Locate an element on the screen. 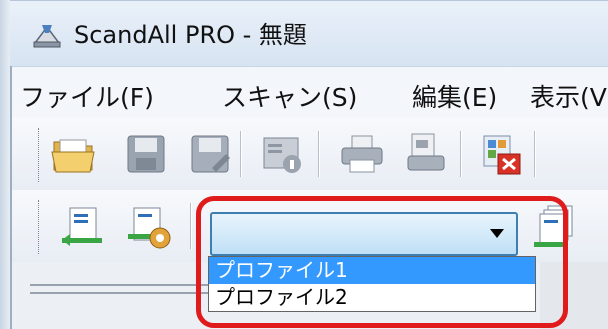 The height and width of the screenshot is (329, 608). profile-dropdown-list: プロファイル1 プロファイル2 is located at coordinates (372, 284).